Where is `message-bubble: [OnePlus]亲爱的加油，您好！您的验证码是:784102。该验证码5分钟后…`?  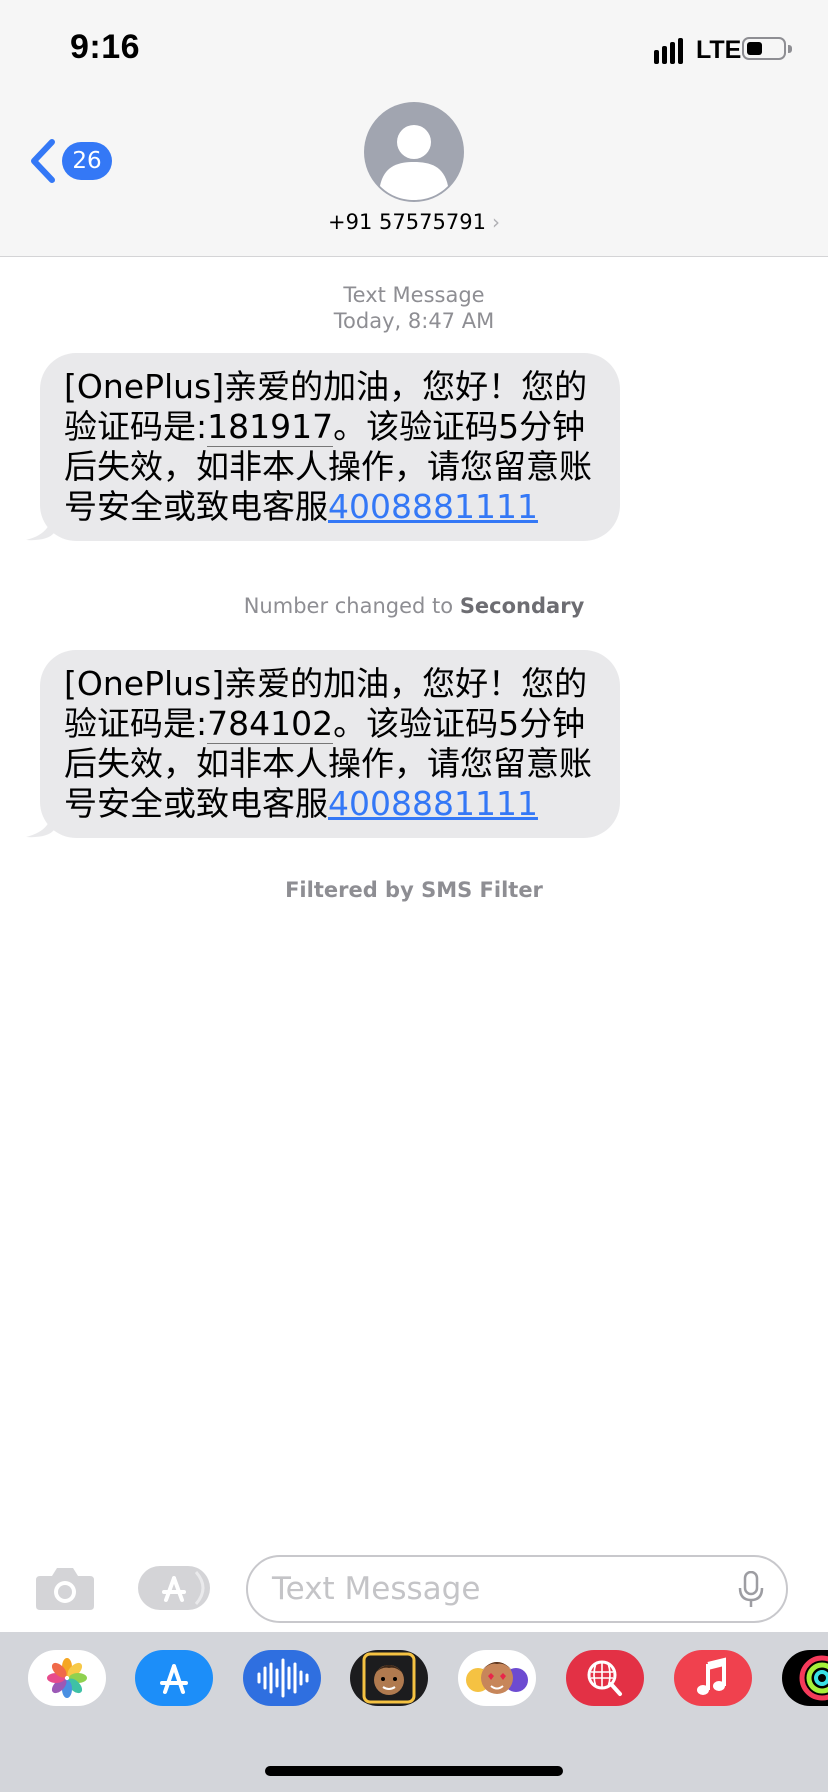 message-bubble: [OnePlus]亲爱的加油，您好！您的验证码是:784102。该验证码5分钟后… is located at coordinates (323, 744).